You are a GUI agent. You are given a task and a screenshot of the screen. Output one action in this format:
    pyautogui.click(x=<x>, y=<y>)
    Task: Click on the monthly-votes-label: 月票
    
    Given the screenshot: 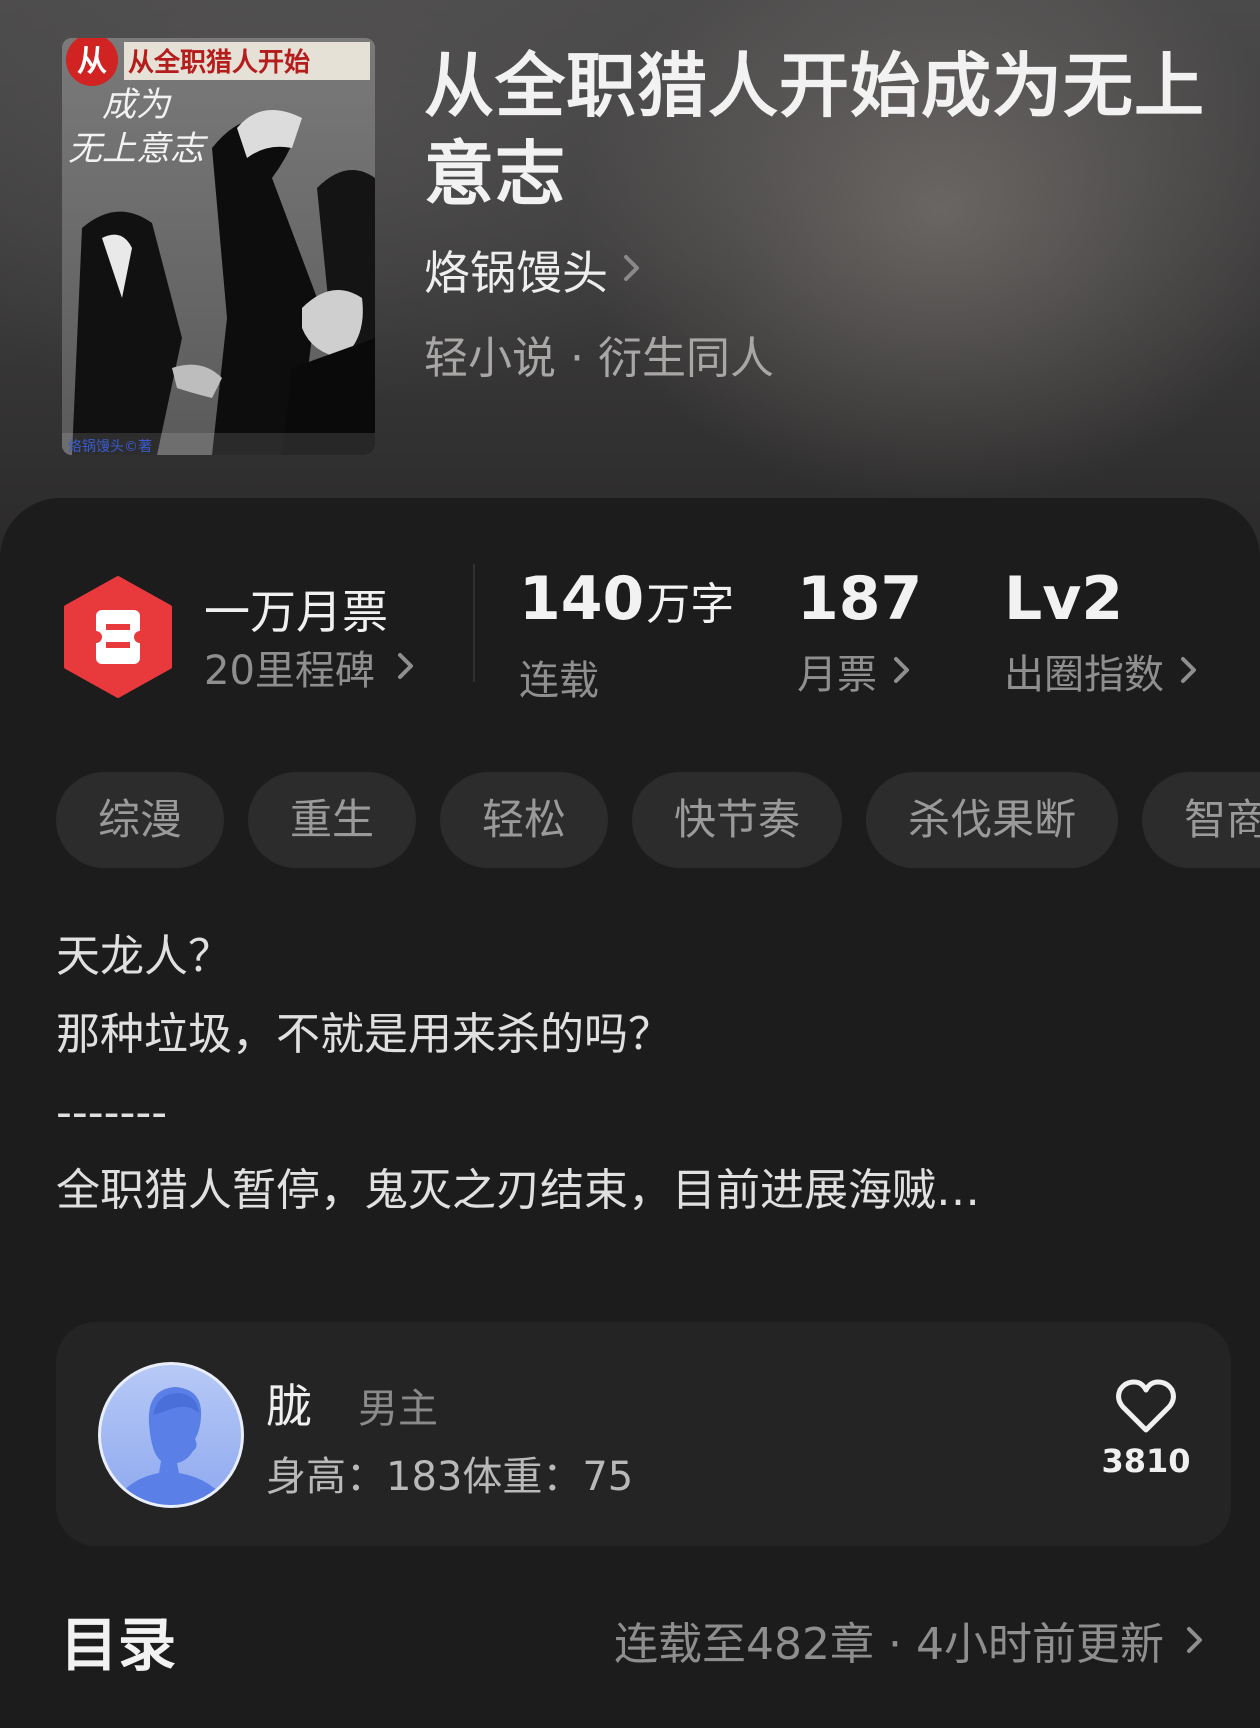 What is the action you would take?
    pyautogui.click(x=837, y=675)
    